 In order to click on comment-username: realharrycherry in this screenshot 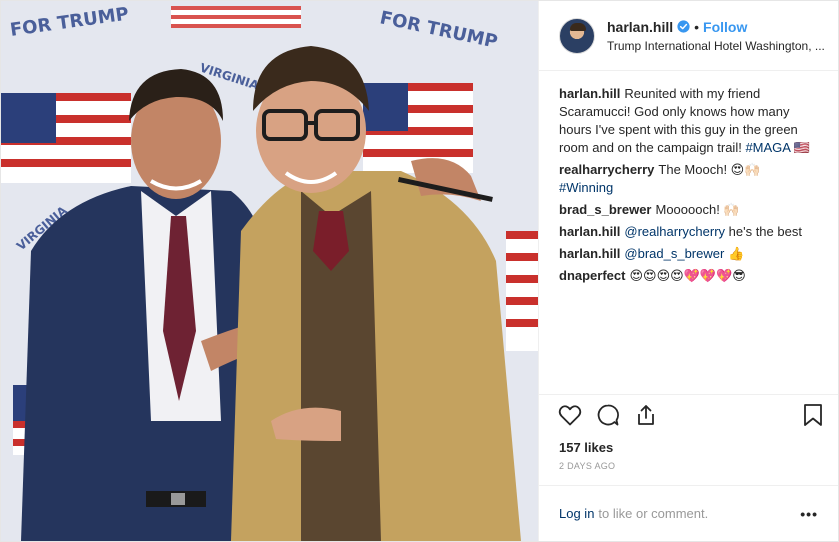, I will do `click(606, 169)`.